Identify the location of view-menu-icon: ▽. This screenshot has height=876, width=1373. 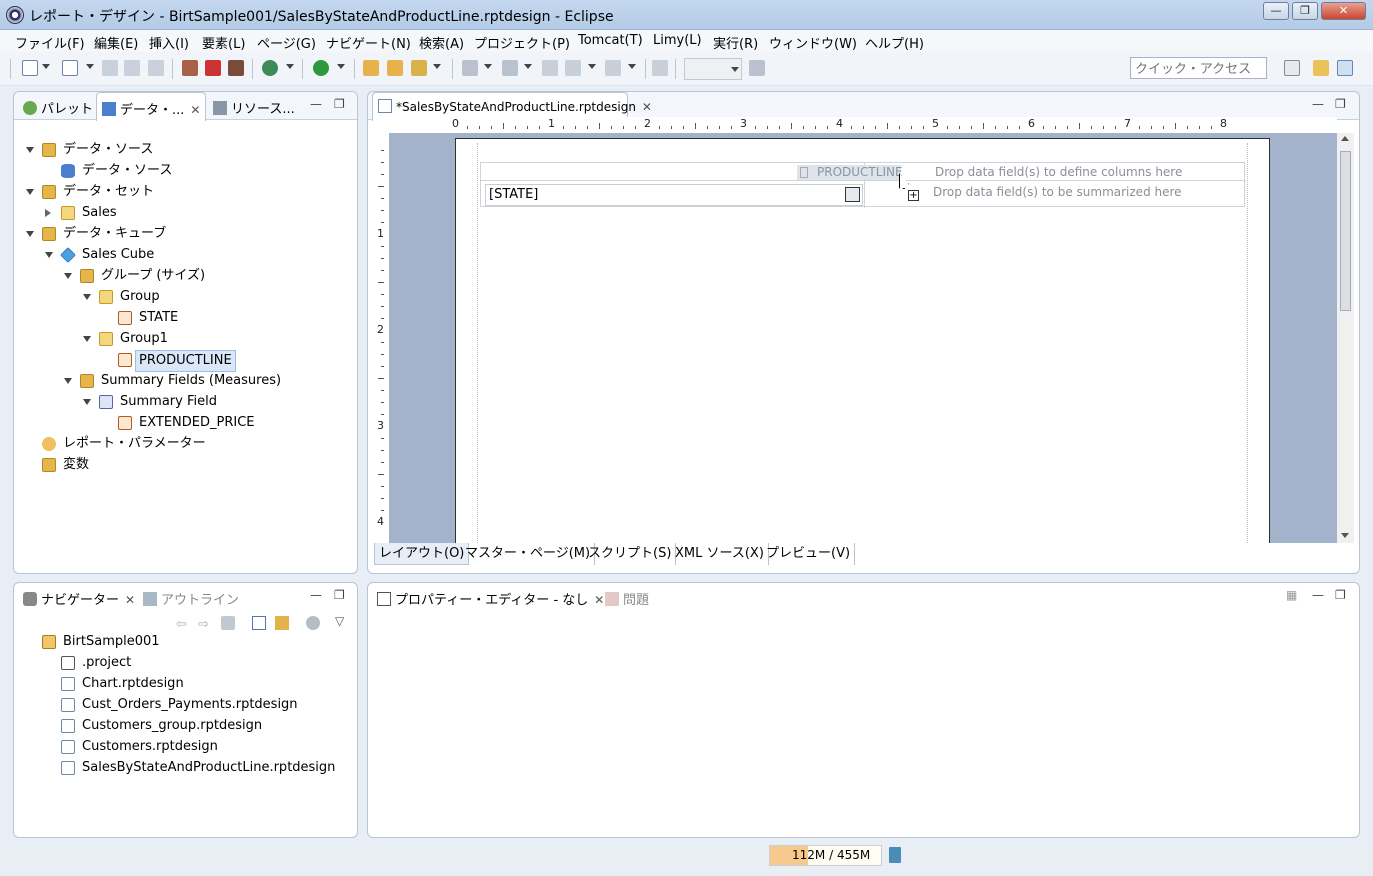
(339, 621).